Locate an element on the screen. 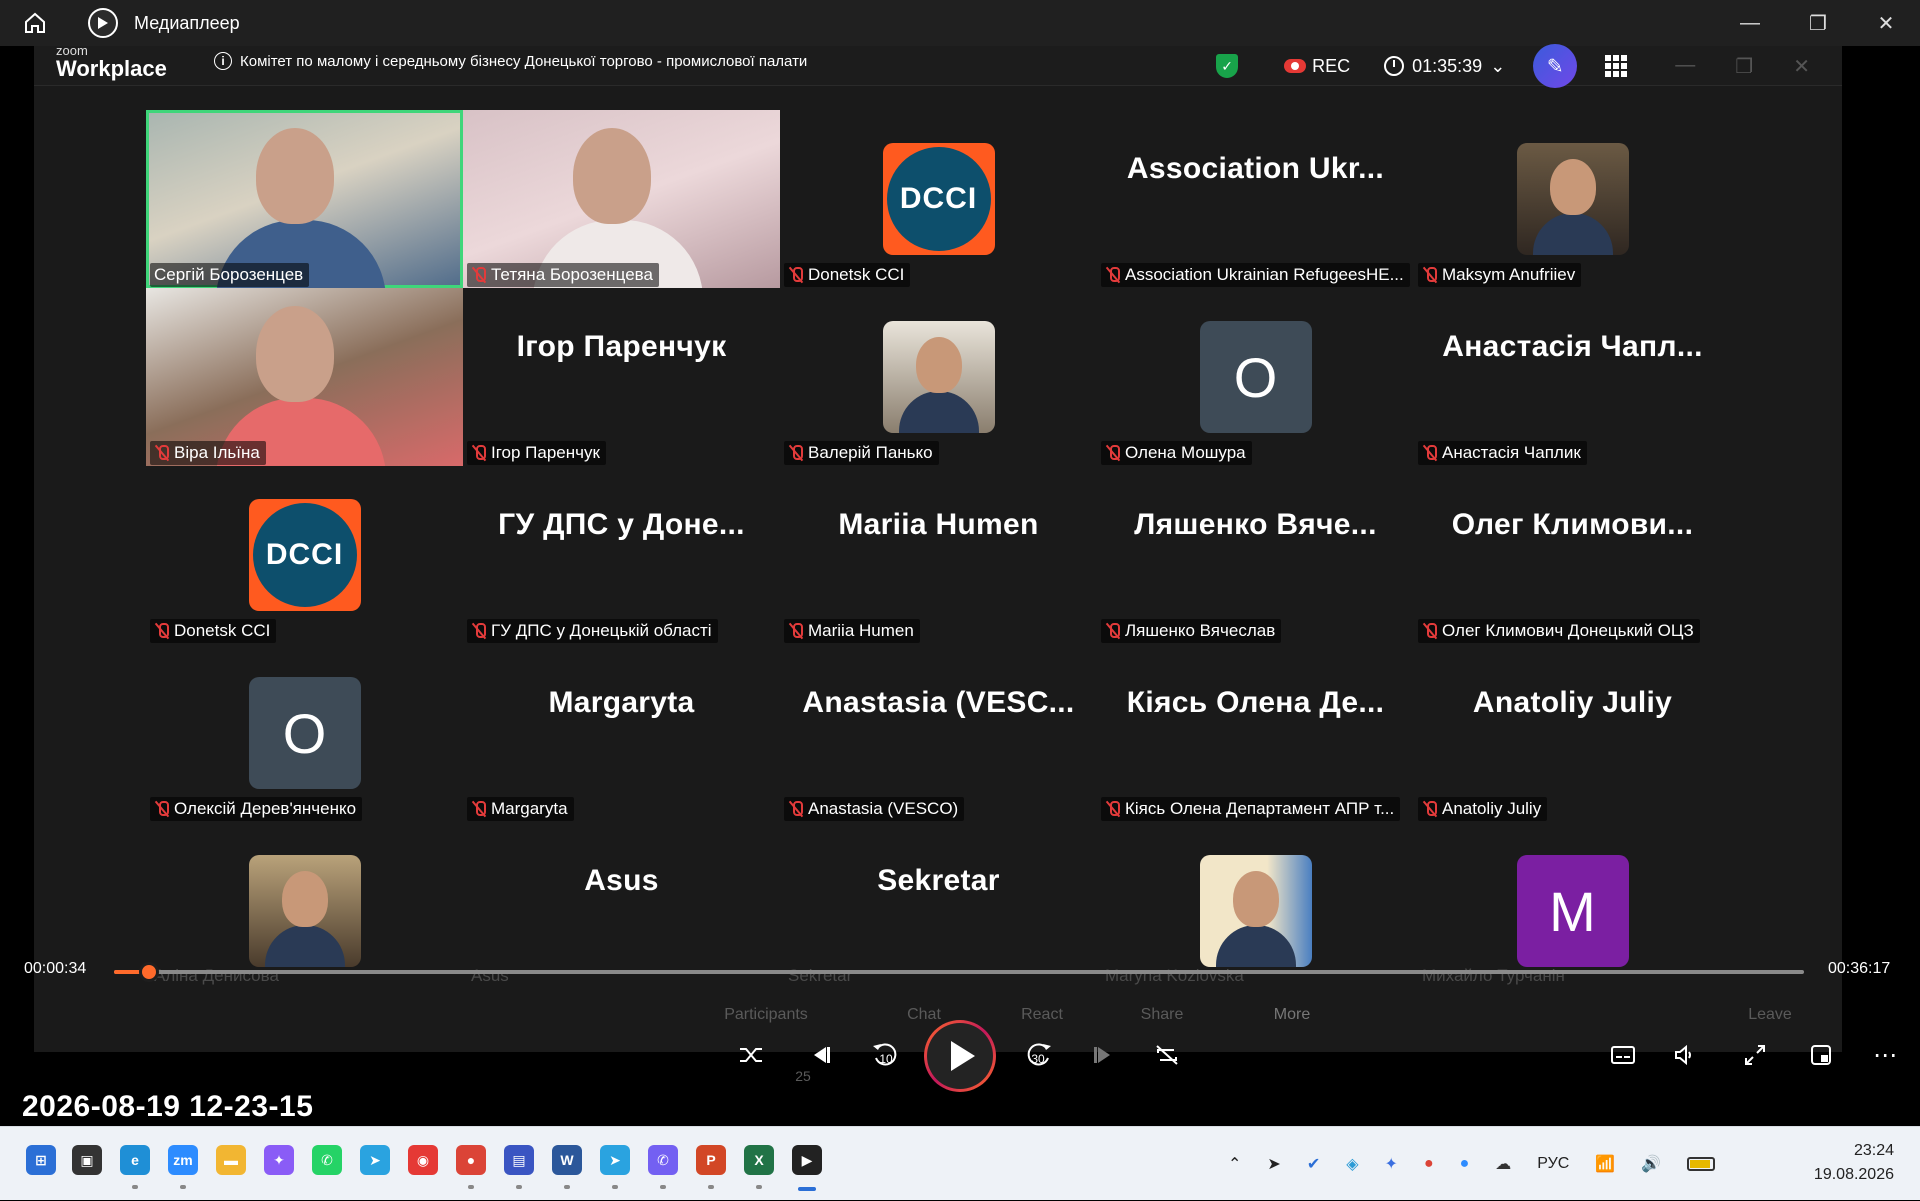  next-button is located at coordinates (1103, 1055).